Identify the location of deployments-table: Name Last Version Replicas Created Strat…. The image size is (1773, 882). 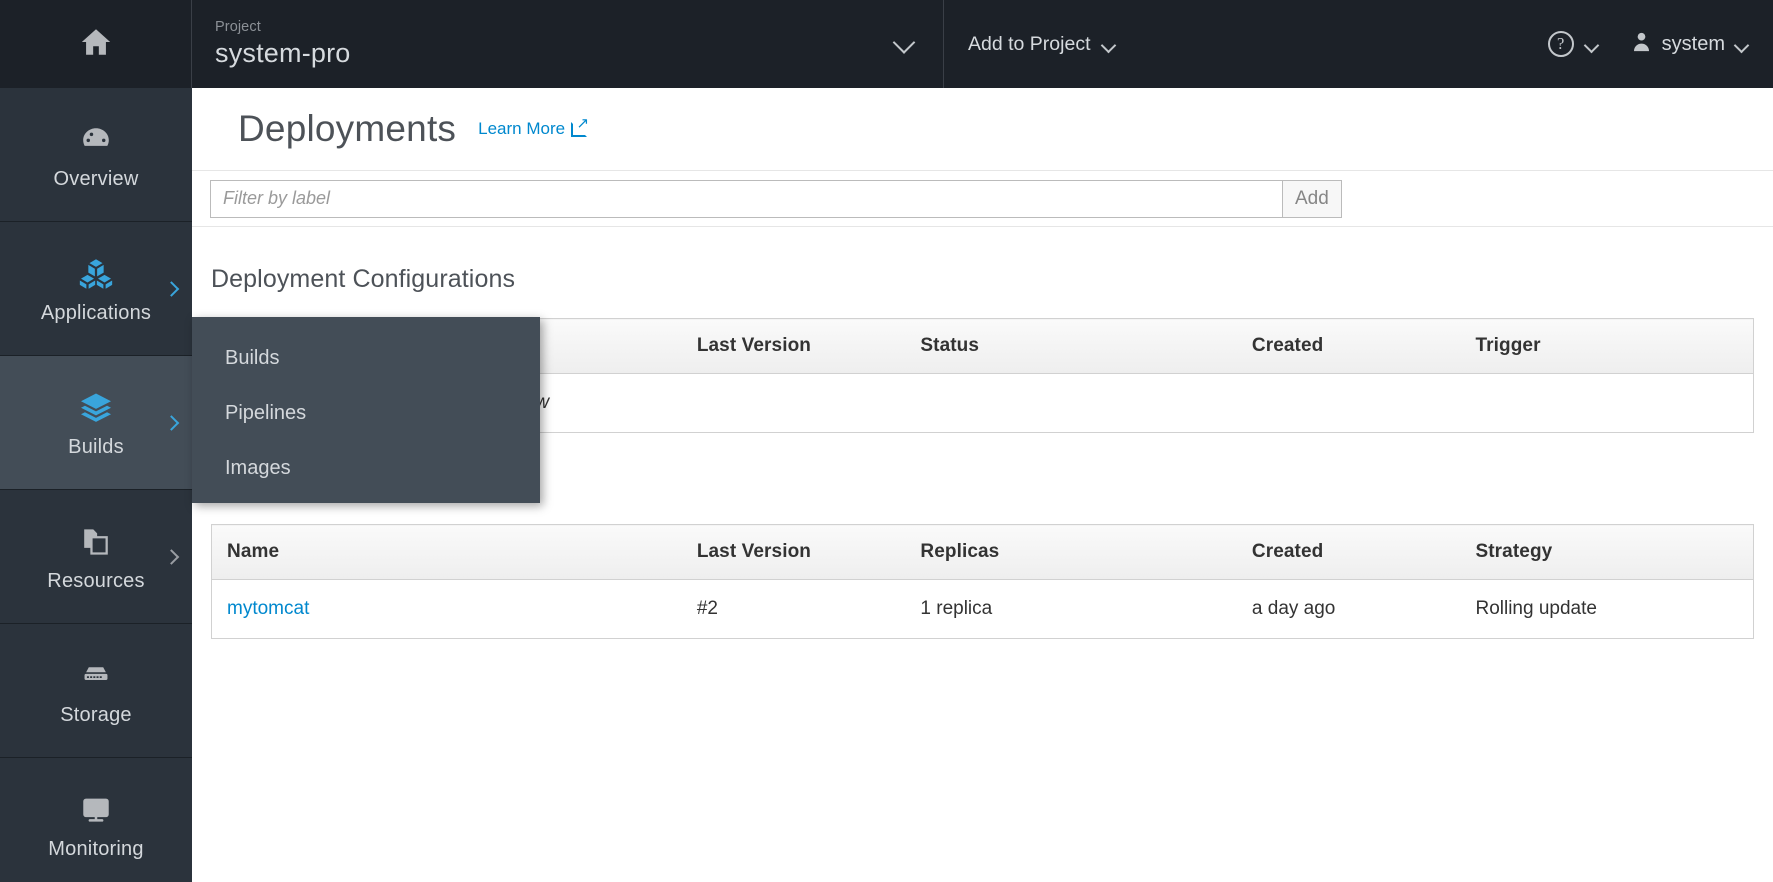
(982, 581).